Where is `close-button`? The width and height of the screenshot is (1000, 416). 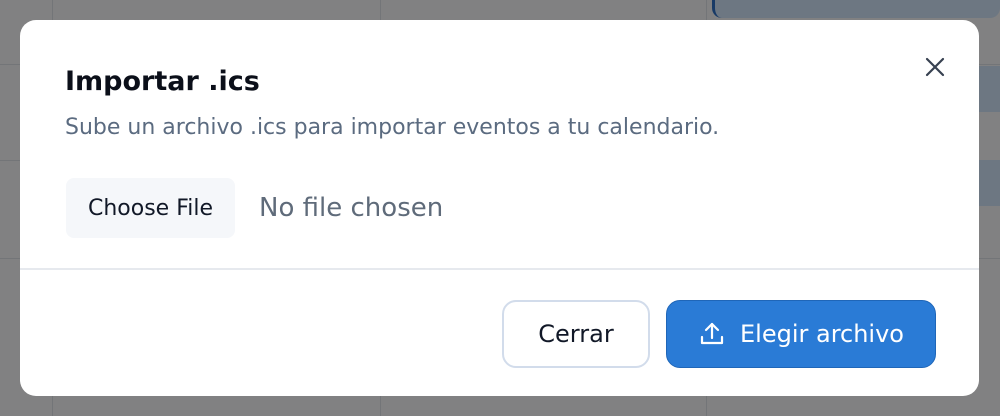 close-button is located at coordinates (935, 67).